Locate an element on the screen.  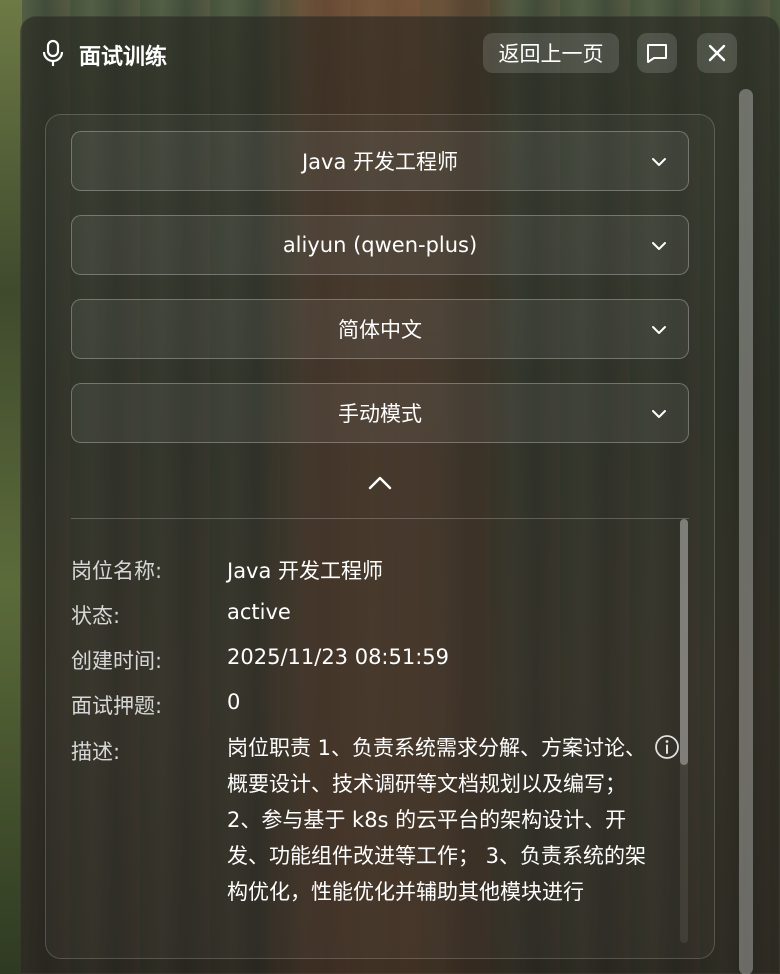
position-label: 岗位名称: is located at coordinates (117, 571).